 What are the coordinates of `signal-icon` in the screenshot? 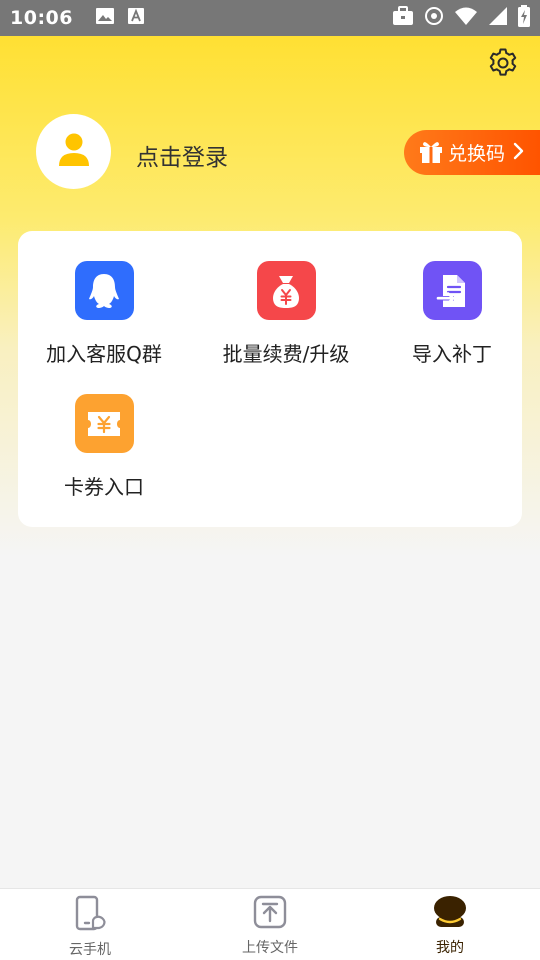 It's located at (498, 18).